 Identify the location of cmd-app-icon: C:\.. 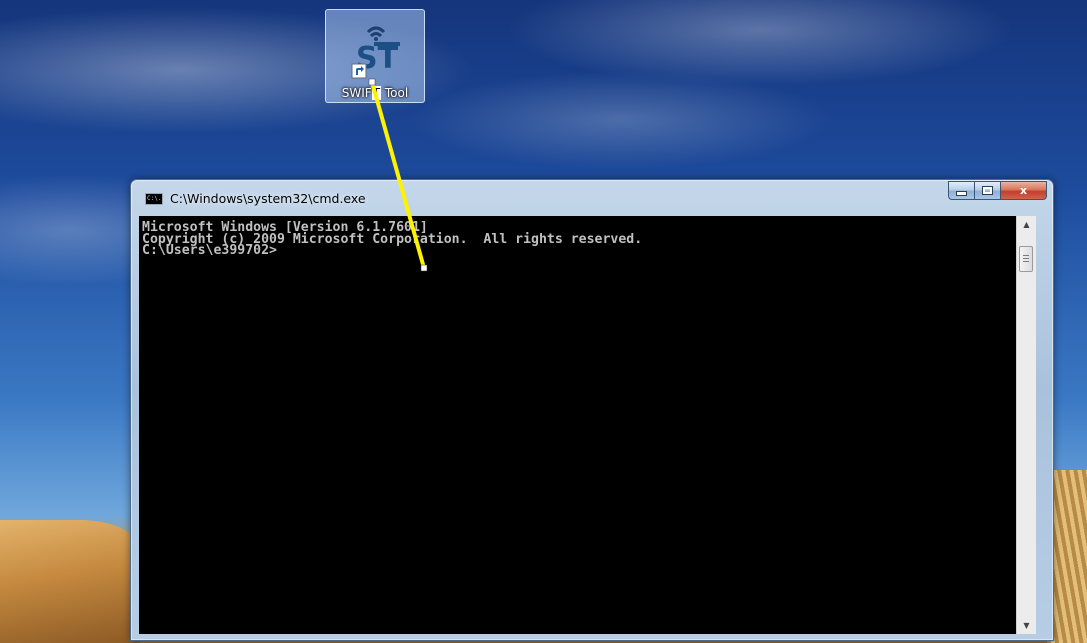
(154, 199).